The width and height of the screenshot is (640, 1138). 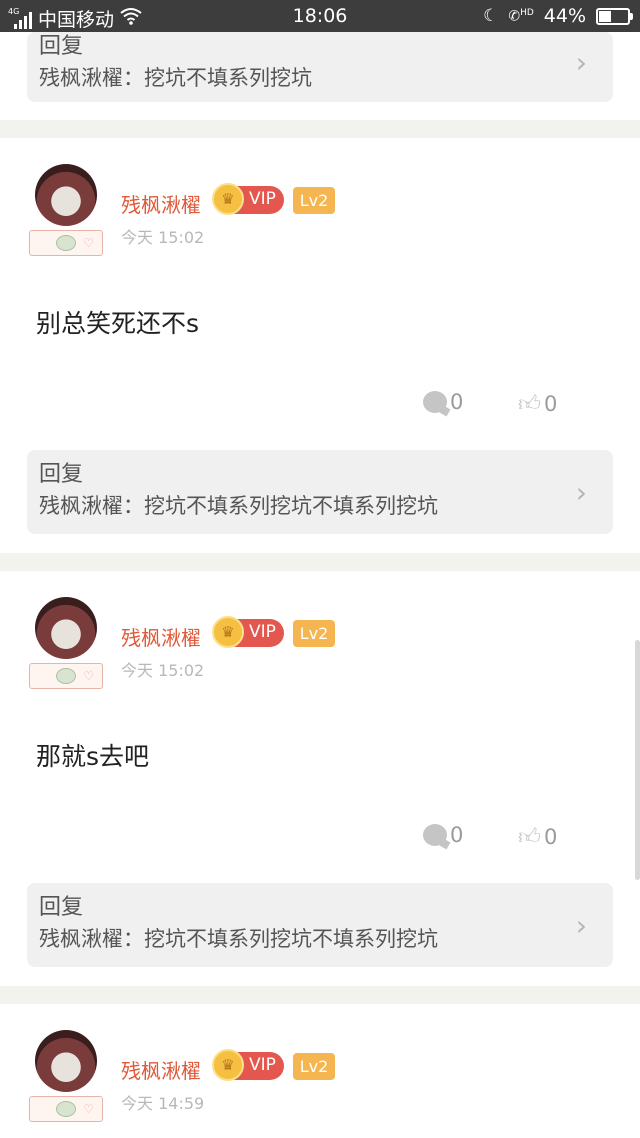 I want to click on comment-content: 那就s去吧, so click(x=93, y=756).